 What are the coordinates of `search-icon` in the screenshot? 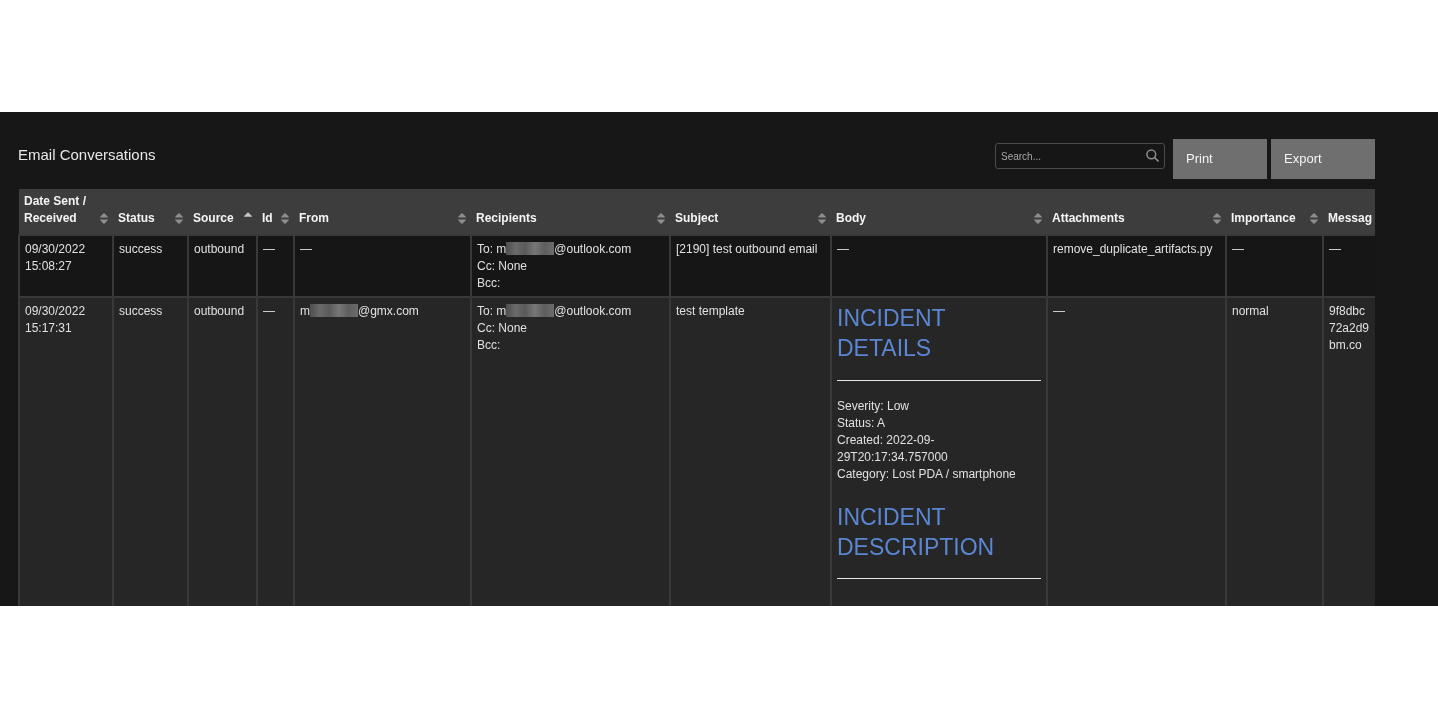 It's located at (1152, 155).